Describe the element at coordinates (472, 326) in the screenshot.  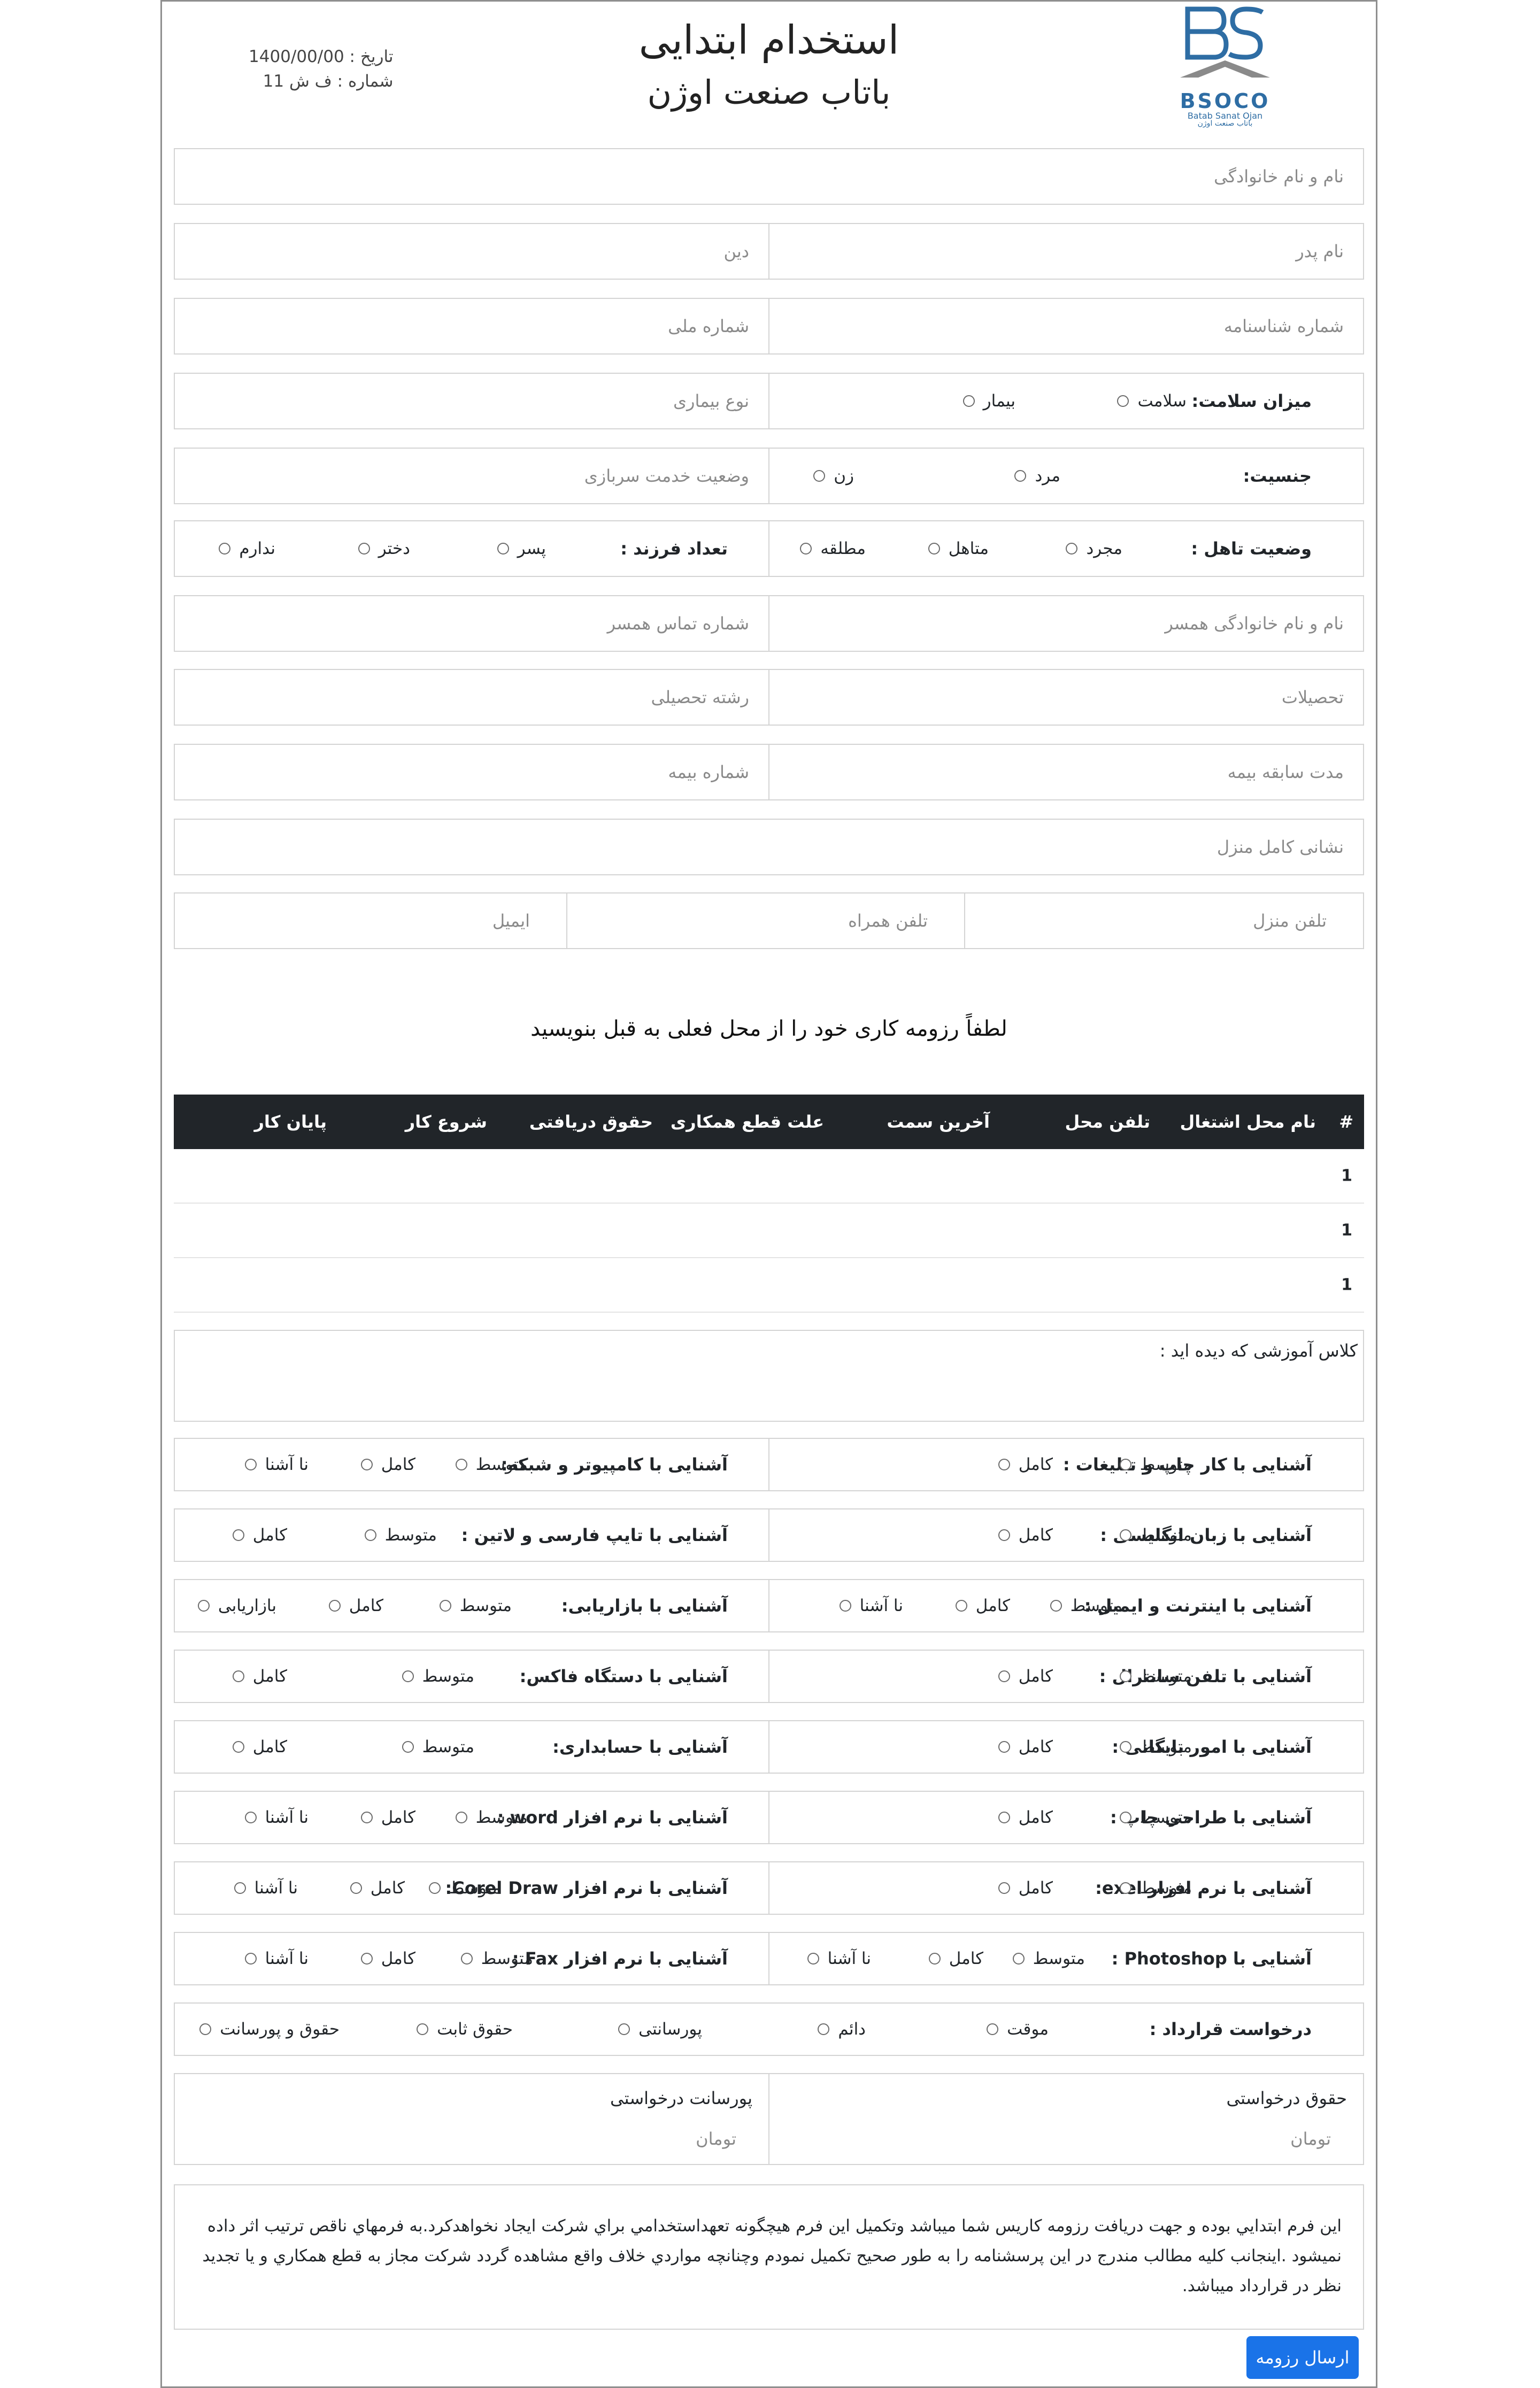
I see `national-id-field: شماره ملی` at that location.